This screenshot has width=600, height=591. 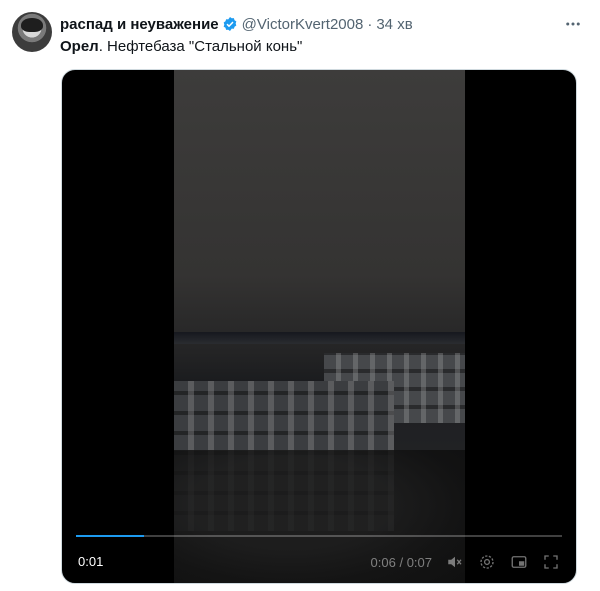 What do you see at coordinates (487, 562) in the screenshot?
I see `settings-icon` at bounding box center [487, 562].